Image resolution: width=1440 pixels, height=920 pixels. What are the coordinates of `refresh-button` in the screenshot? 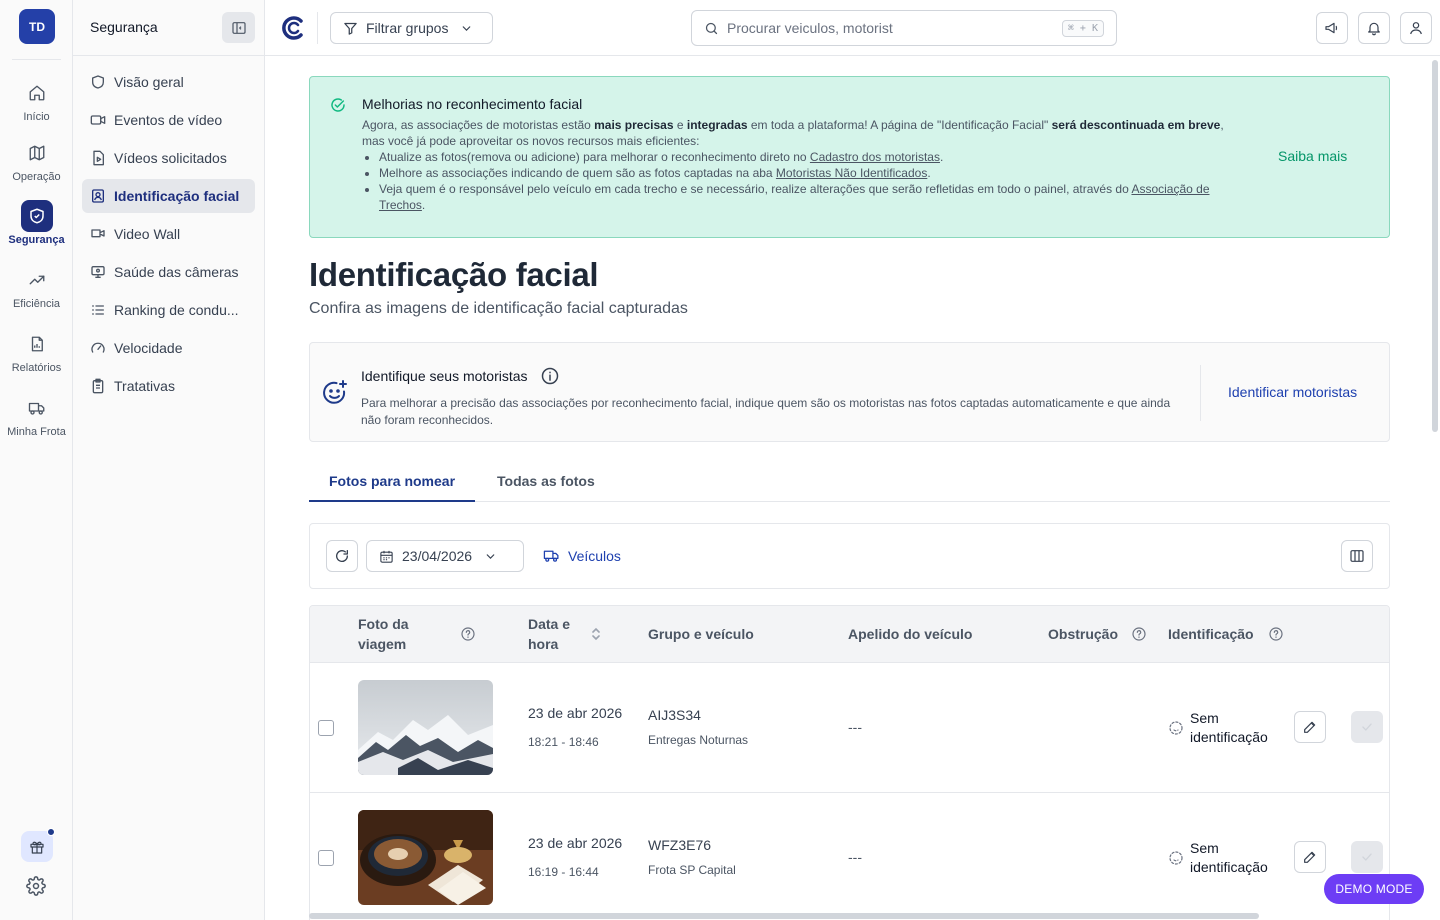 It's located at (342, 556).